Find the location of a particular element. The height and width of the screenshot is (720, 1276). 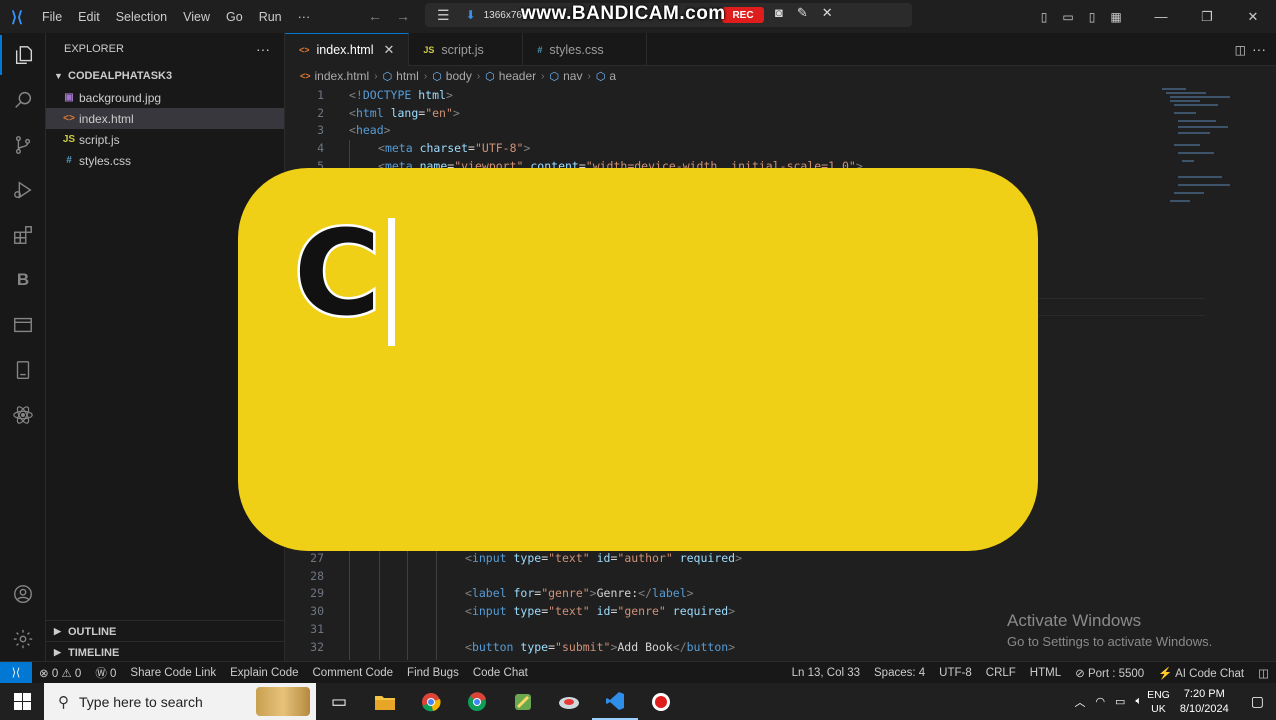

language-mode: HTML is located at coordinates (1045, 673).